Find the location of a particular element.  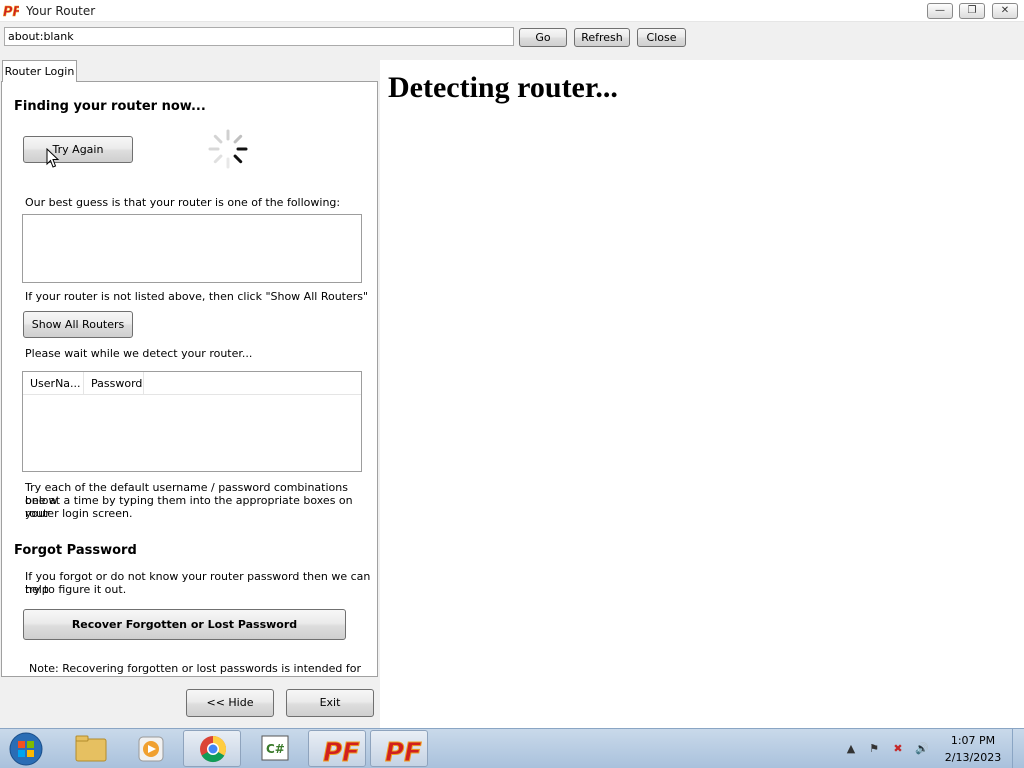

try-again-button: Try Again is located at coordinates (78, 149).